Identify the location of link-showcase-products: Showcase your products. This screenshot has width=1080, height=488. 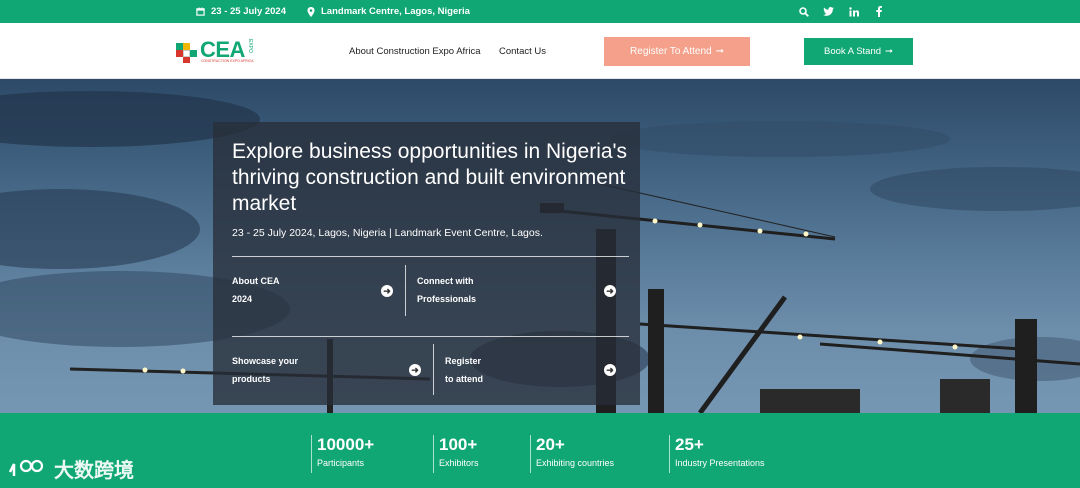
(287, 370).